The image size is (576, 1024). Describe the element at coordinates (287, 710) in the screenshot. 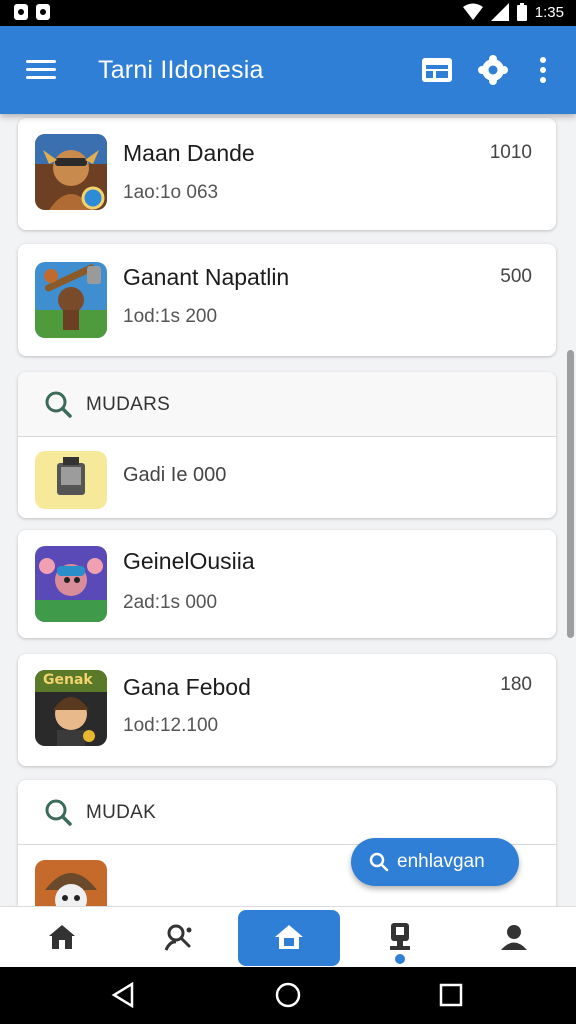

I see `list-item: Genak Gana Febod 1od:12.100 180` at that location.